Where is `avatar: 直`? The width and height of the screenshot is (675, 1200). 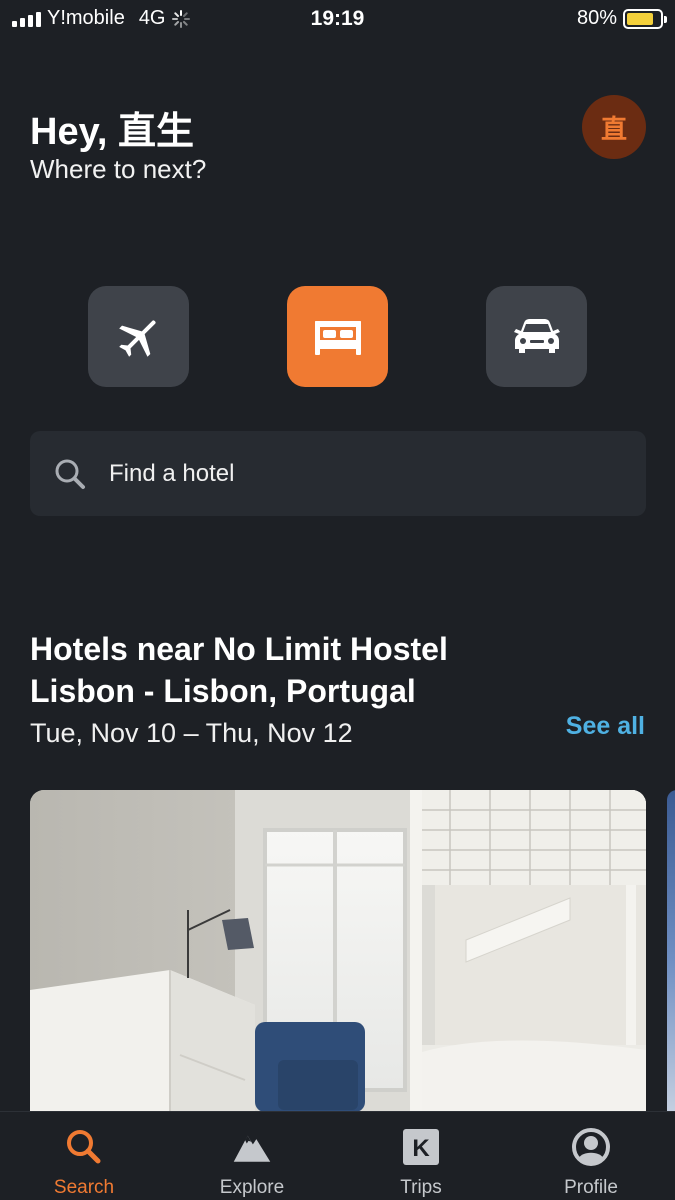 avatar: 直 is located at coordinates (614, 127).